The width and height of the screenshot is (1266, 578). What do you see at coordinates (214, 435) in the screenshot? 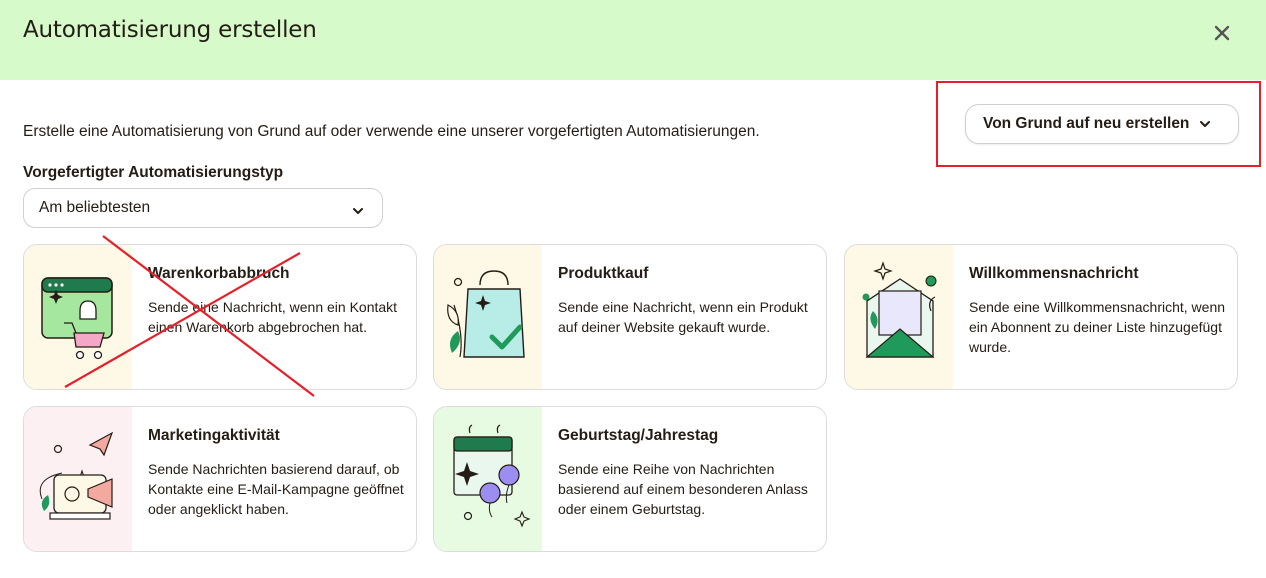
I see `card-title: Marketingaktivität` at bounding box center [214, 435].